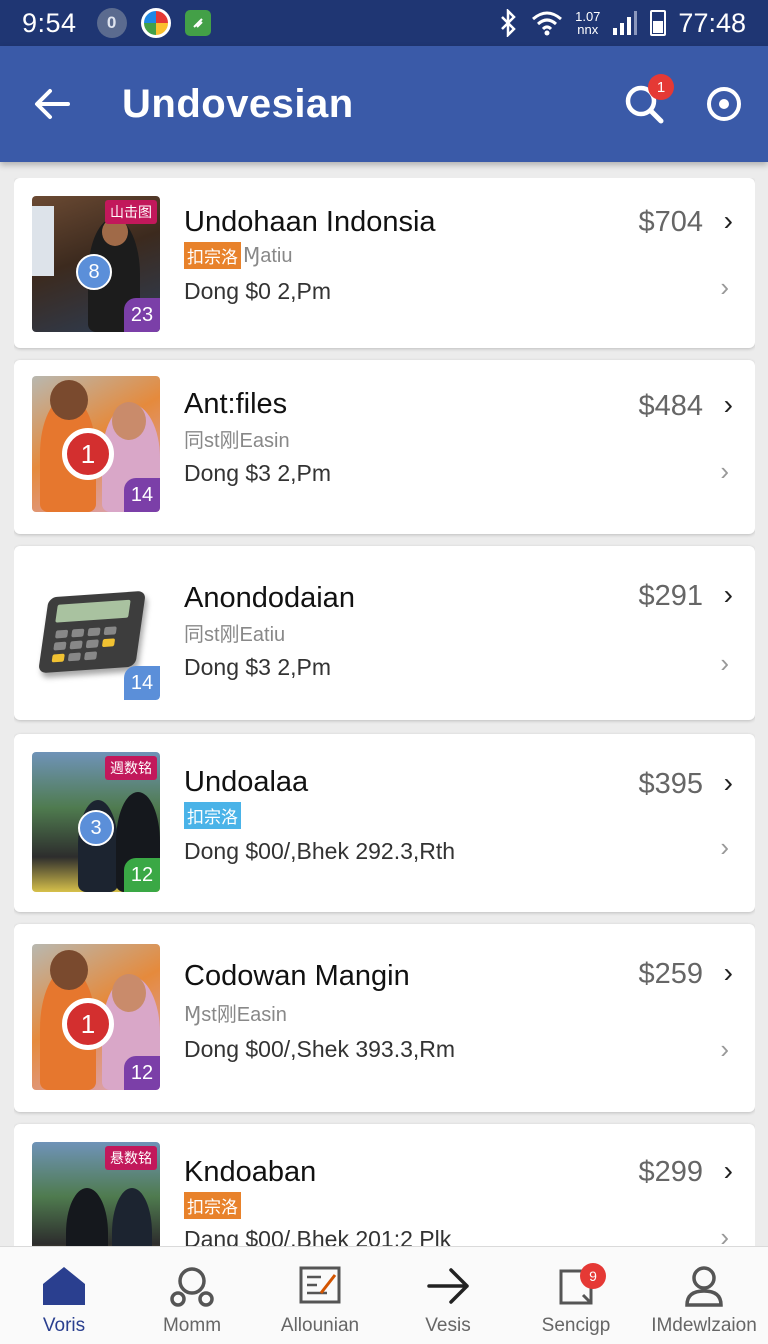 The width and height of the screenshot is (768, 1344). I want to click on wifi-icon, so click(547, 23).